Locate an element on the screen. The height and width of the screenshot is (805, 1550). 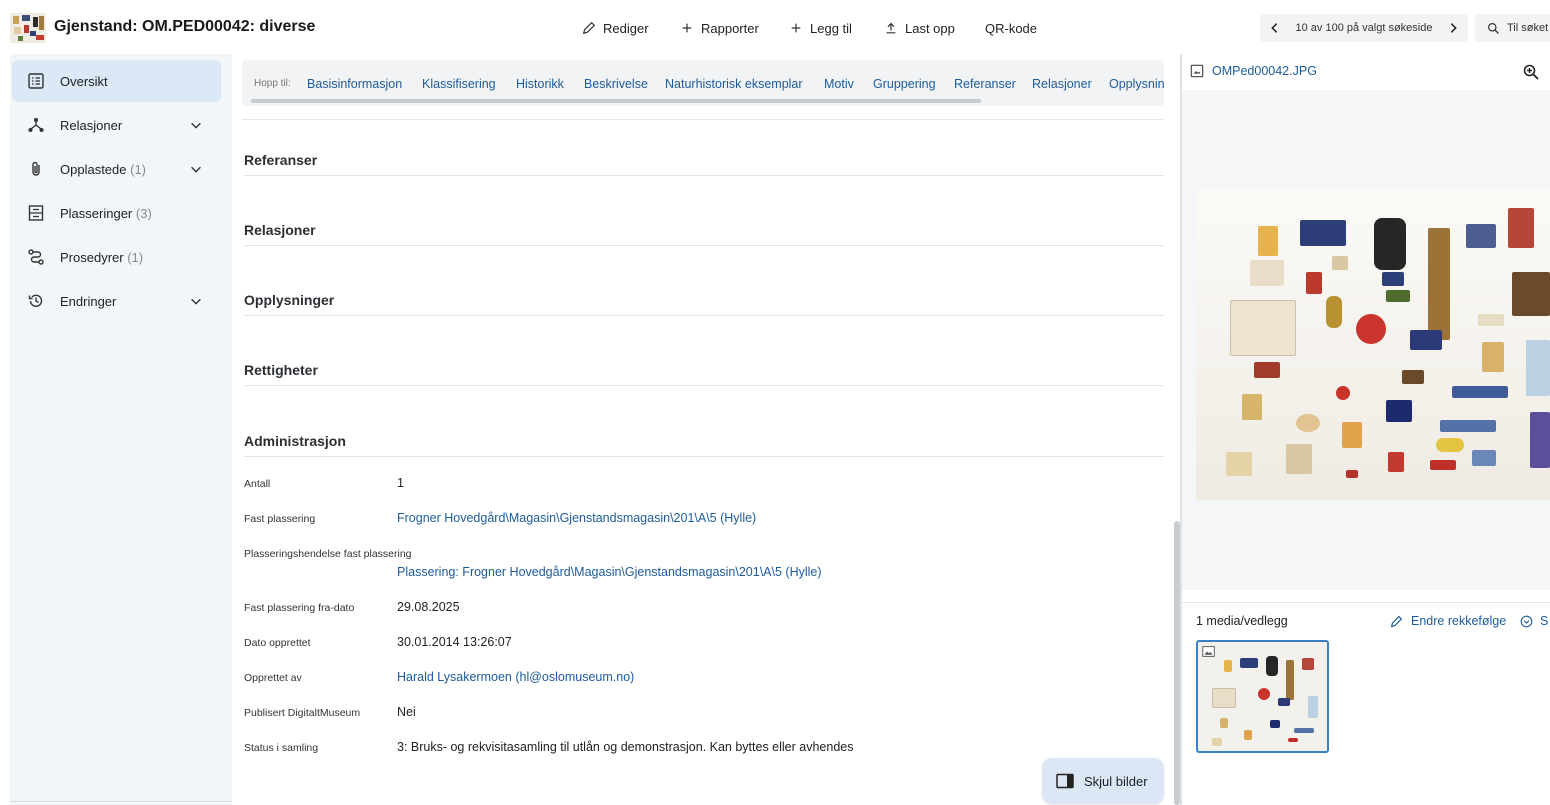
field-label-fast-plassering: Fast plassering is located at coordinates (280, 519).